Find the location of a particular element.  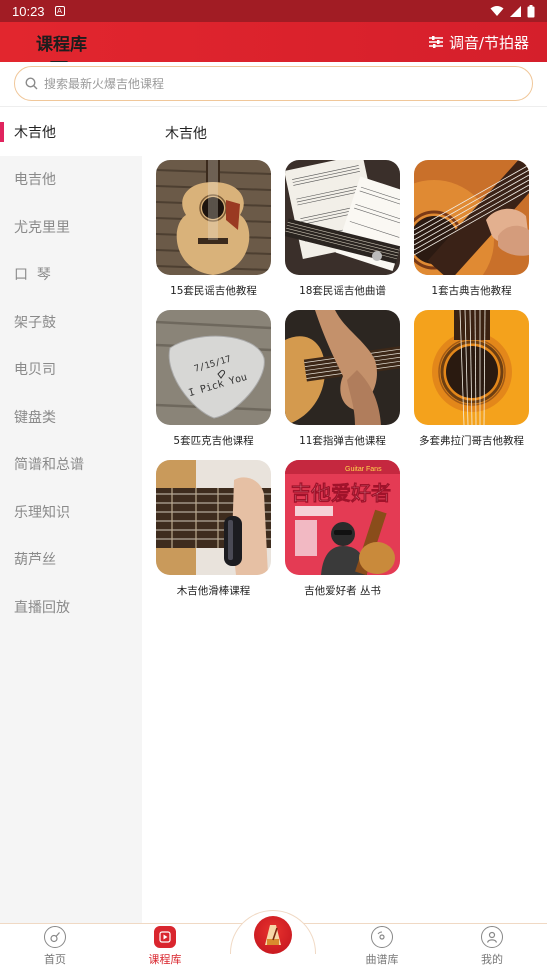

course-card-label: 11套指弹吉他课程 is located at coordinates (342, 441).